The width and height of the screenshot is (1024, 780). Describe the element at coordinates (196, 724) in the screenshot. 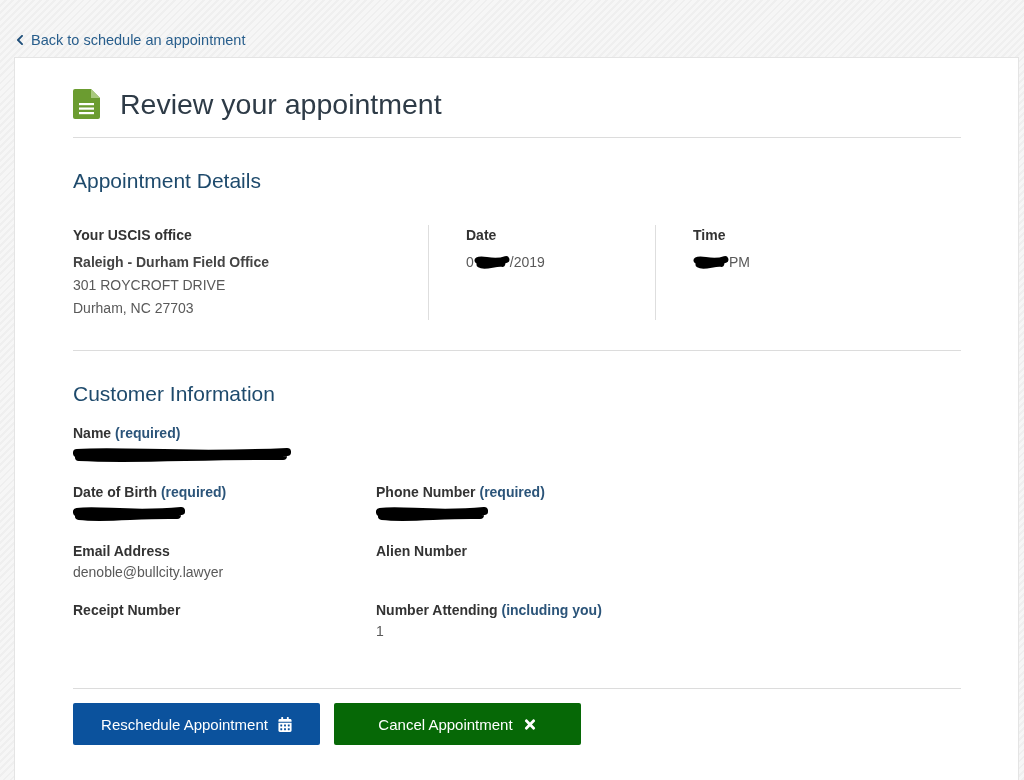

I see `reschedule-button: Reschedule Appointment` at that location.